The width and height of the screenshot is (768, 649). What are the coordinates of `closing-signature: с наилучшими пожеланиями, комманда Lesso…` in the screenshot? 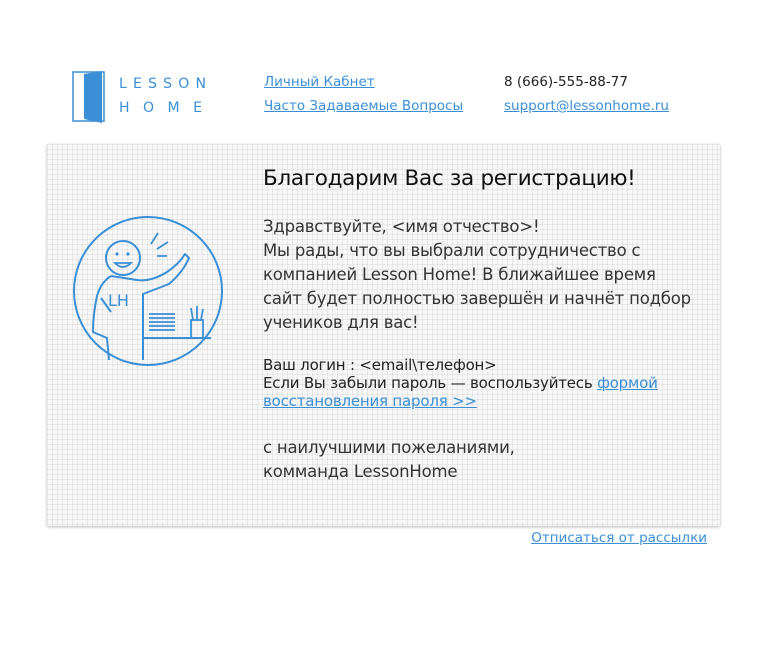 It's located at (478, 460).